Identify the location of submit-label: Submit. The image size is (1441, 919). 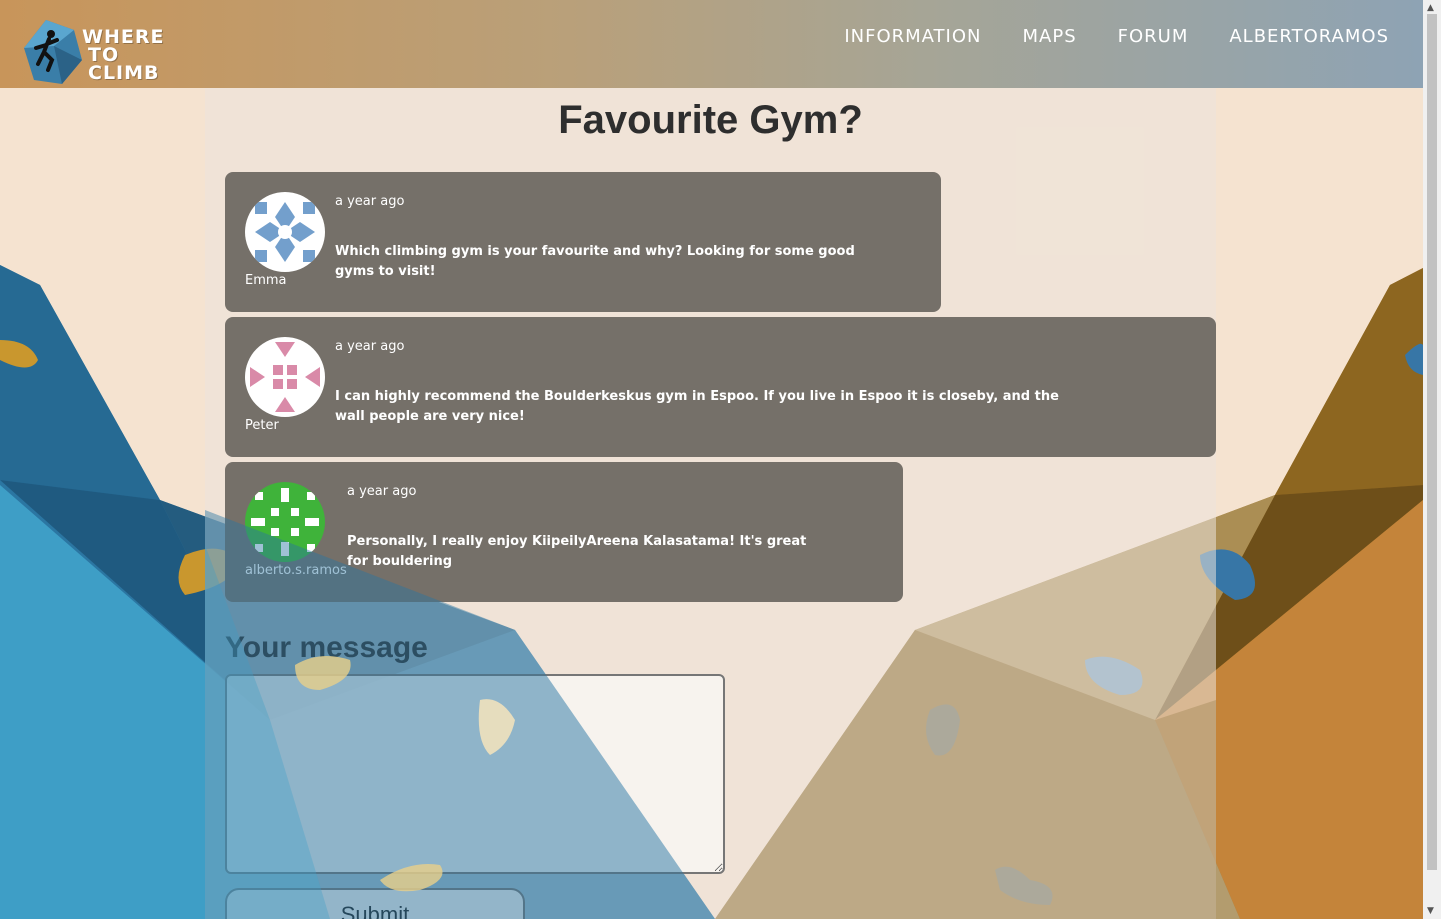
(375, 910).